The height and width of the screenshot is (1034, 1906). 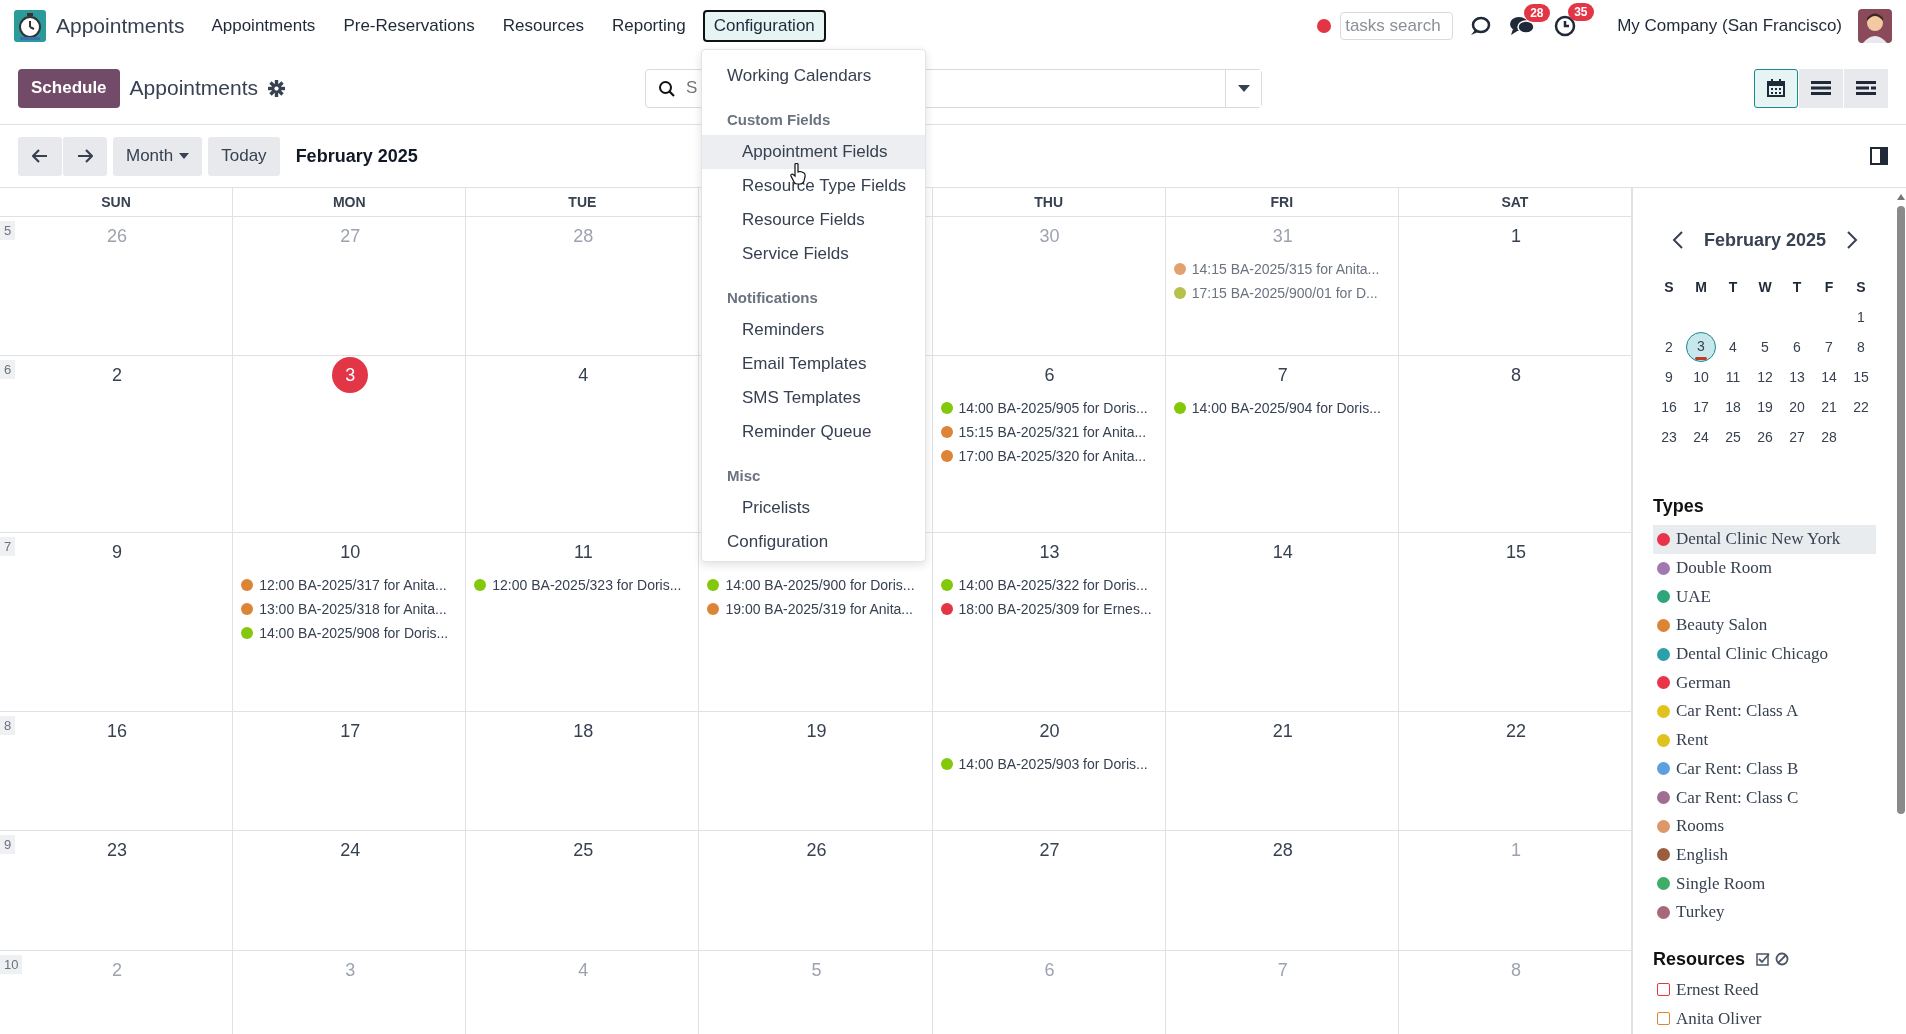 I want to click on type-filter-item: Rooms, so click(x=1764, y=826).